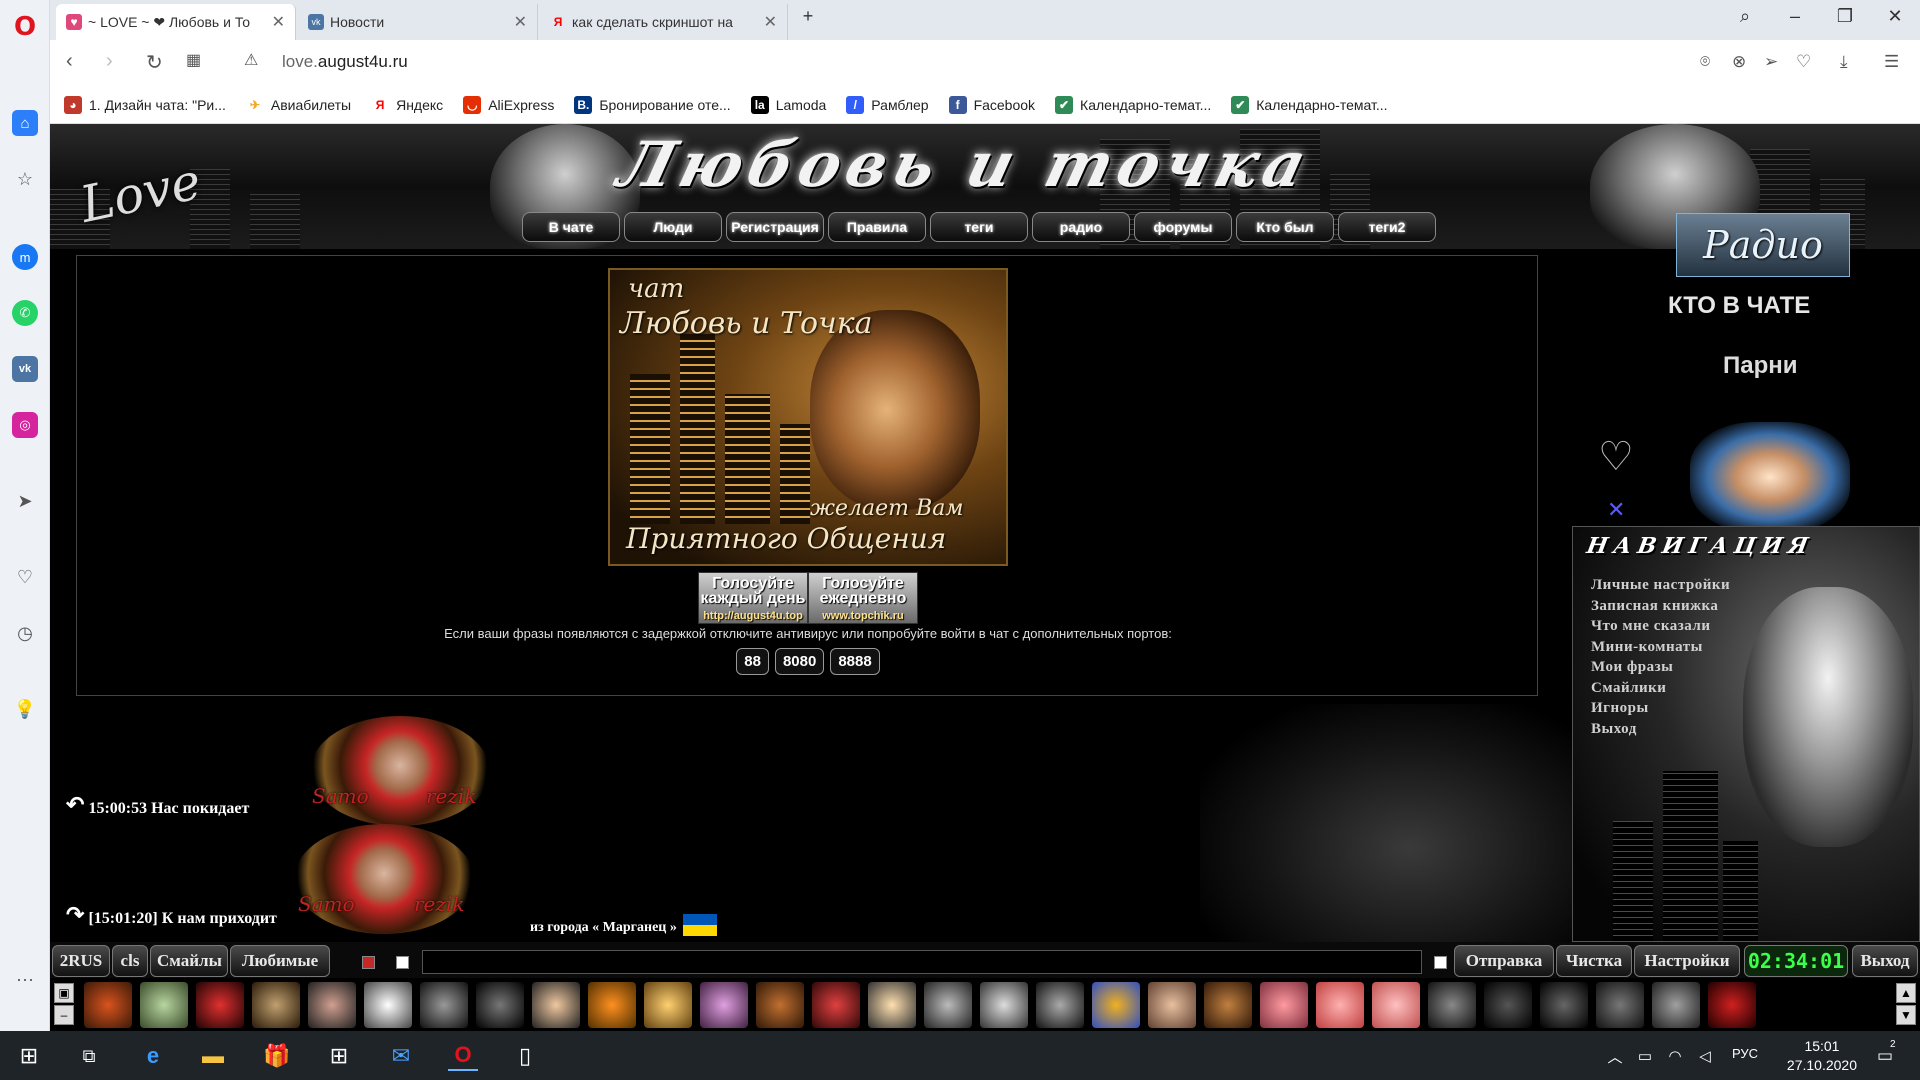 This screenshot has height=1080, width=1920. I want to click on forward-icon: ›, so click(109, 61).